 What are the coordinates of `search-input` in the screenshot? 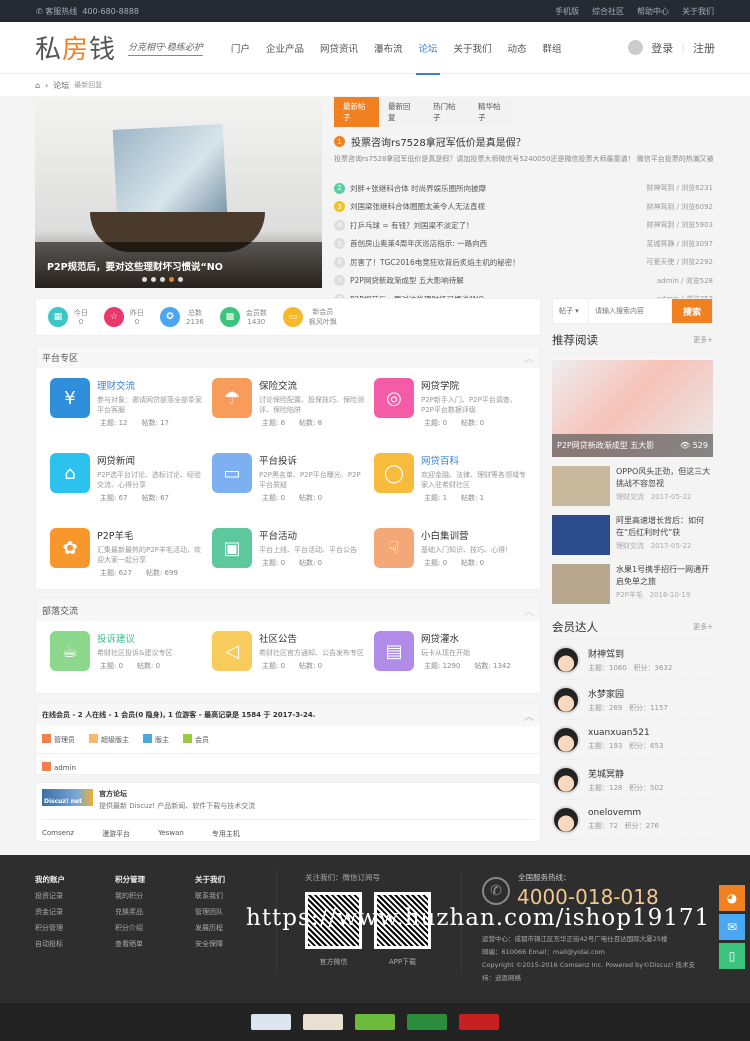 It's located at (630, 311).